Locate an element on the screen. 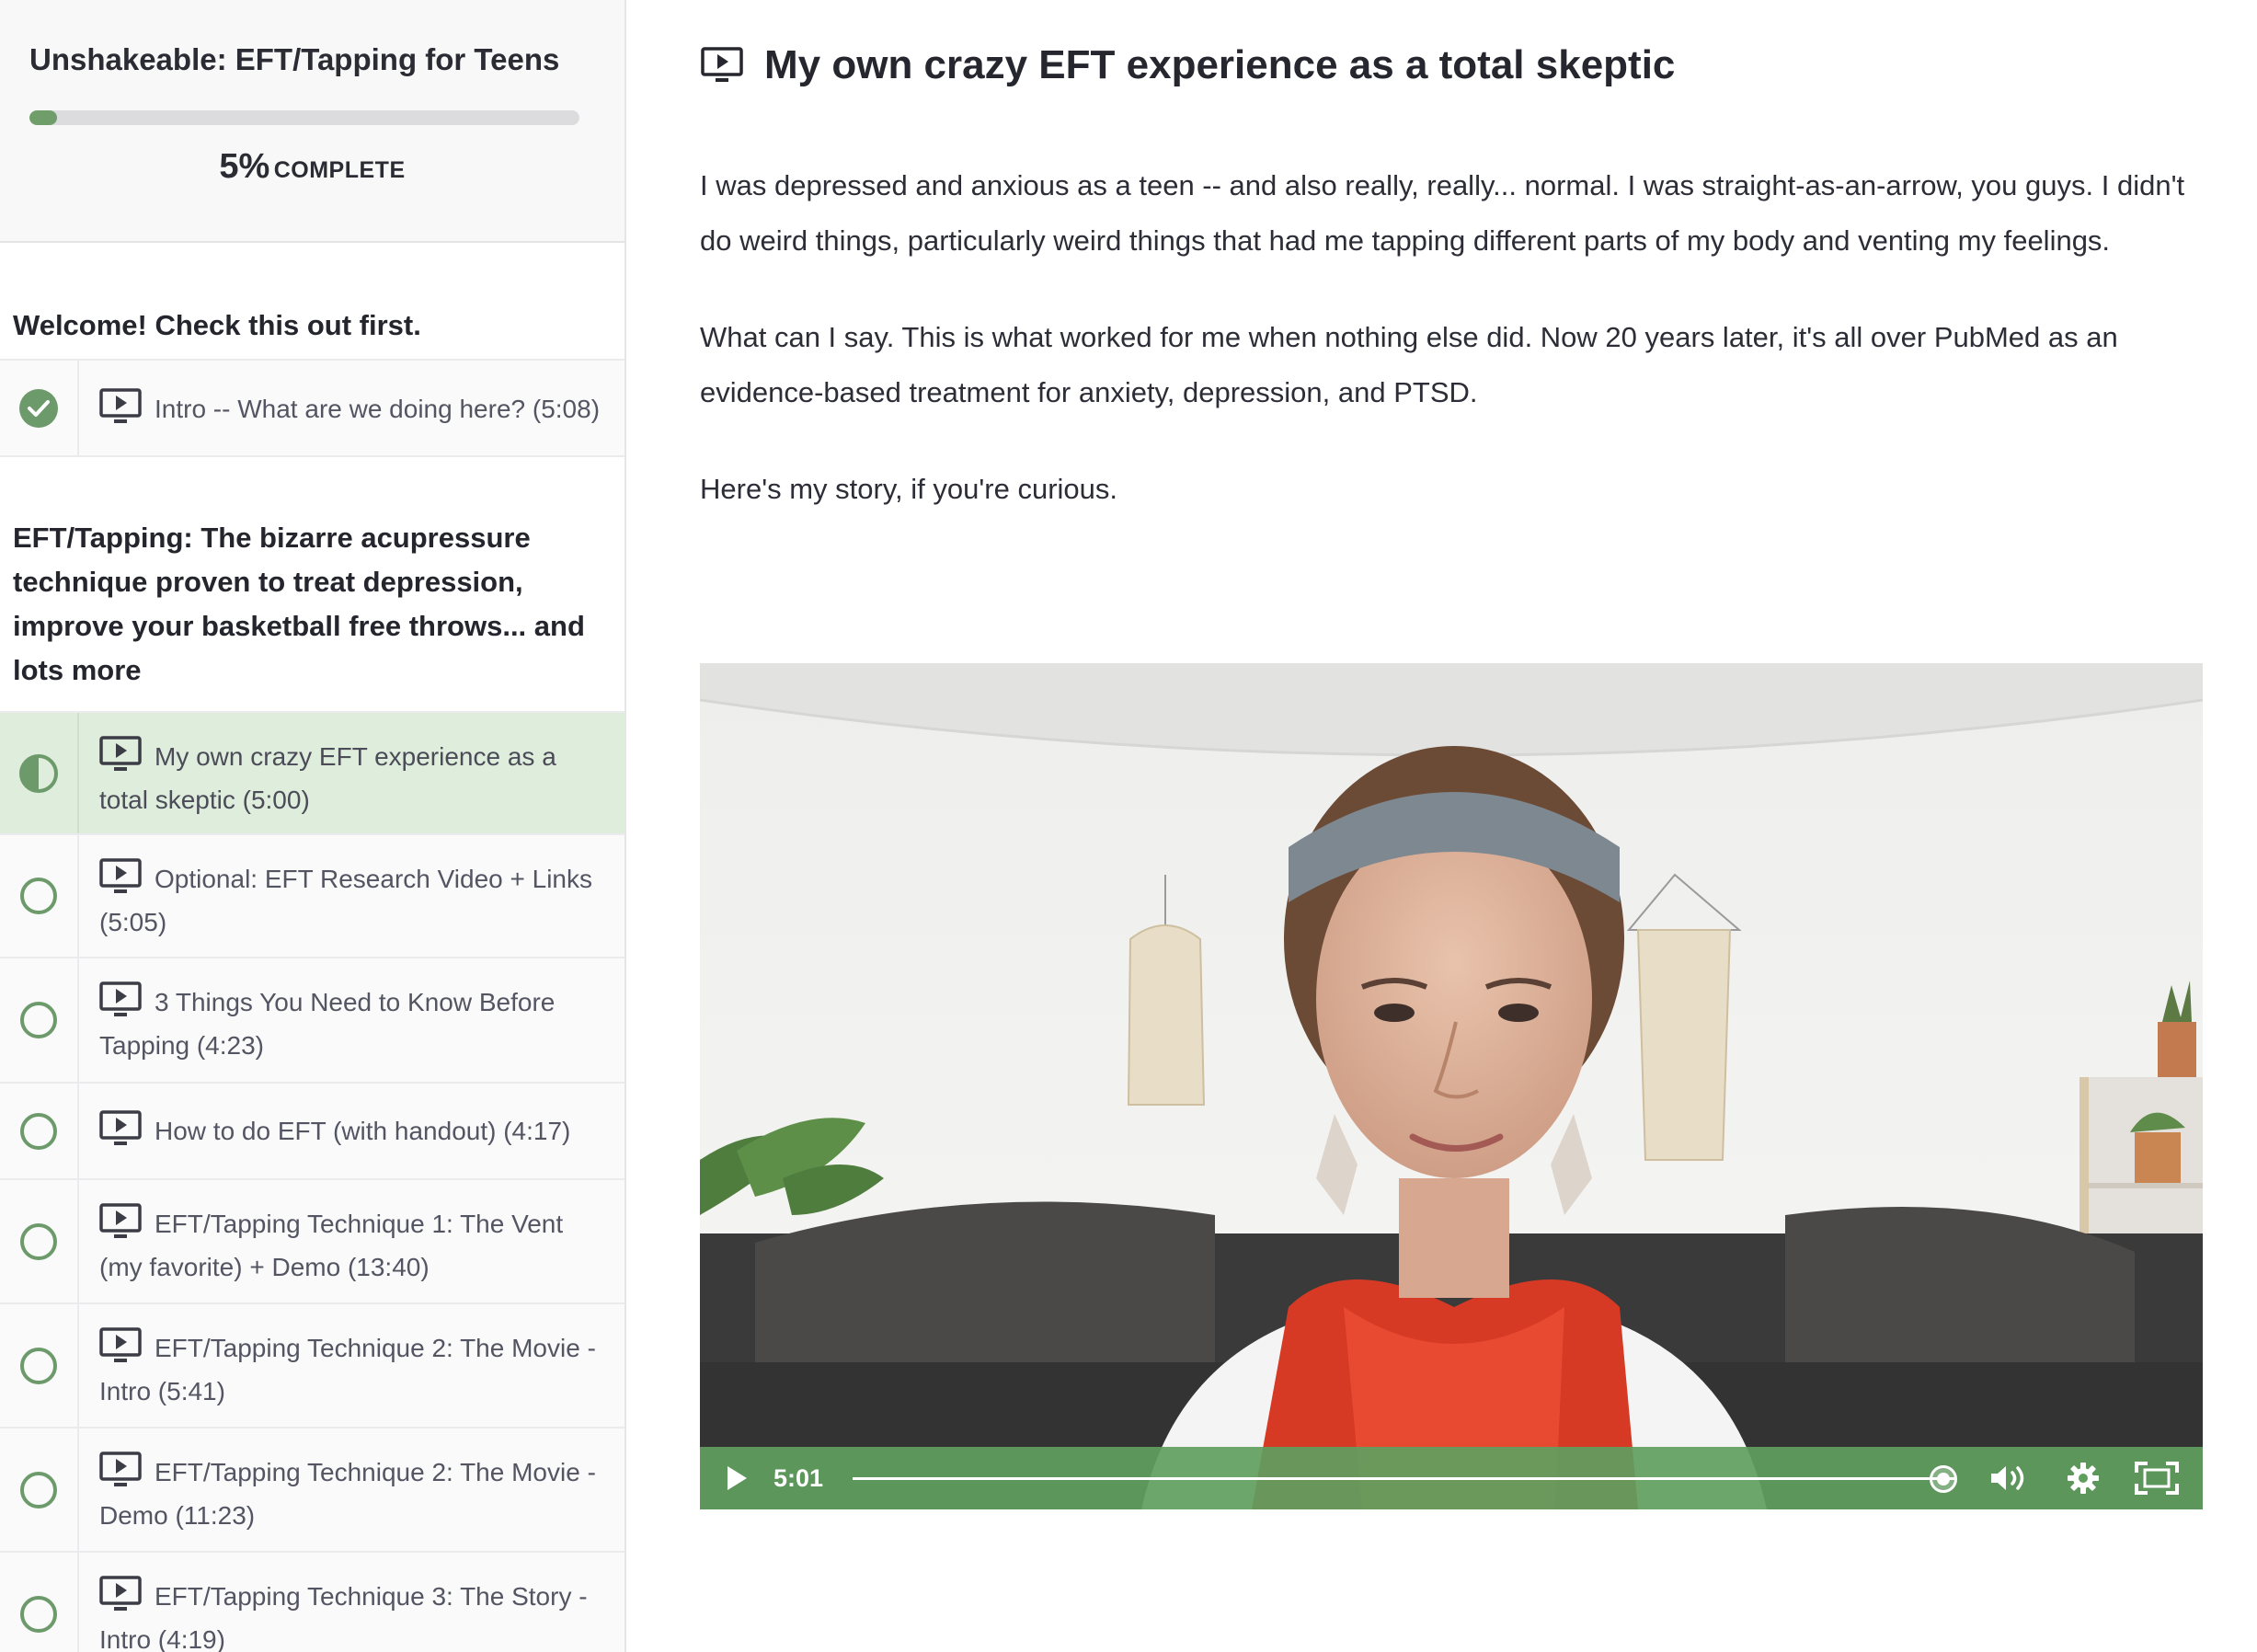 The width and height of the screenshot is (2257, 1652). play-icon is located at coordinates (737, 1478).